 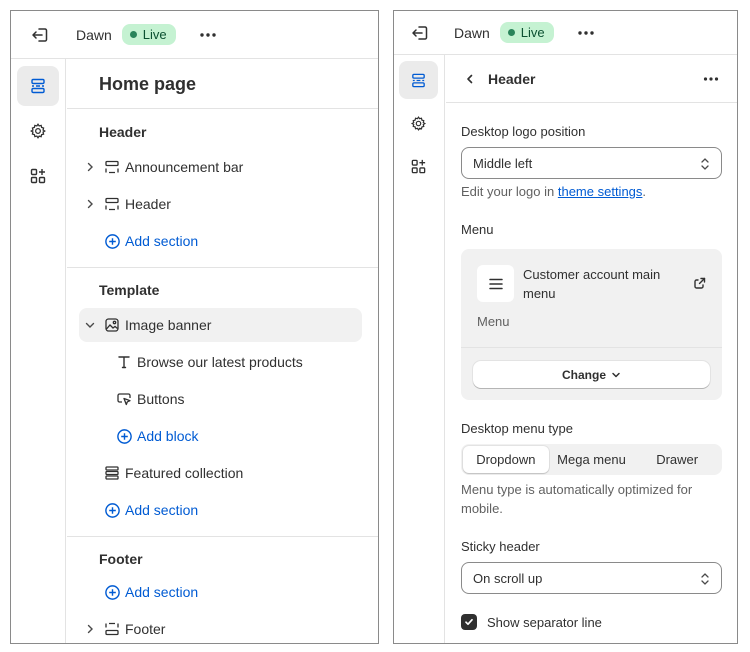 What do you see at coordinates (220, 592) in the screenshot?
I see `footer-add-section-button: Add section` at bounding box center [220, 592].